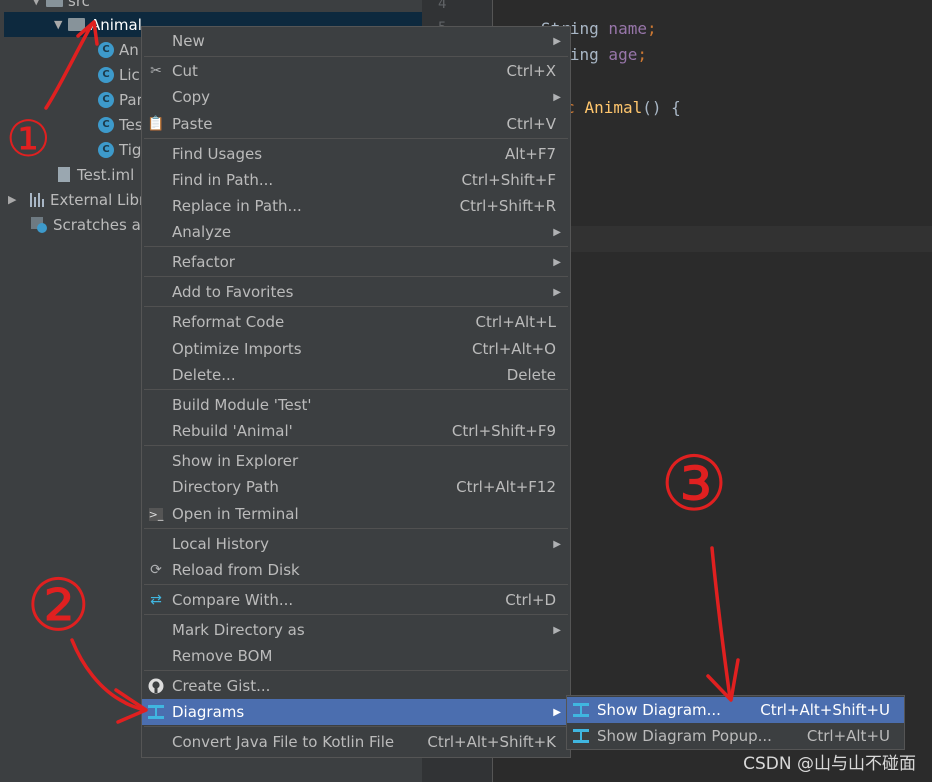  What do you see at coordinates (829, 764) in the screenshot?
I see `watermark-text: CSDN @山与山不碰面` at bounding box center [829, 764].